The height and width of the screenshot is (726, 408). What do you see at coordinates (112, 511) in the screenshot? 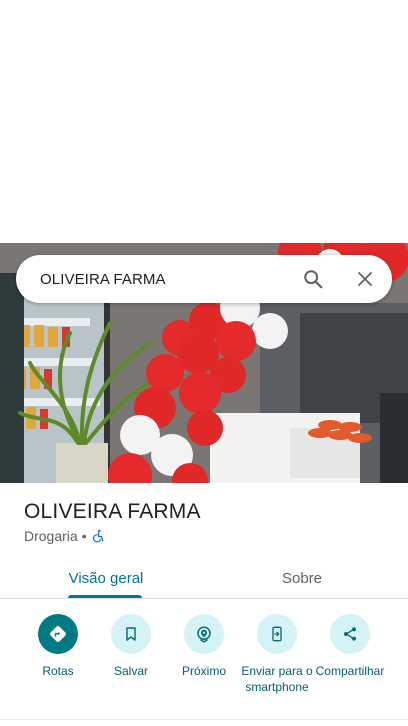
I see `place-name: OLIVEIRA FARMA` at bounding box center [112, 511].